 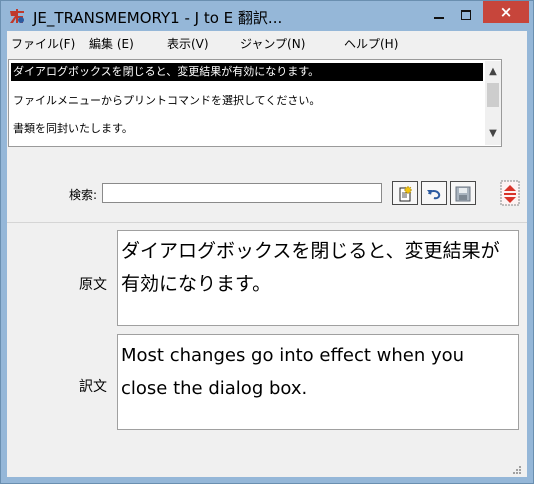 What do you see at coordinates (247, 72) in the screenshot?
I see `list-item: ダイアログボックスを閉じると、変更結果が有効になります。` at bounding box center [247, 72].